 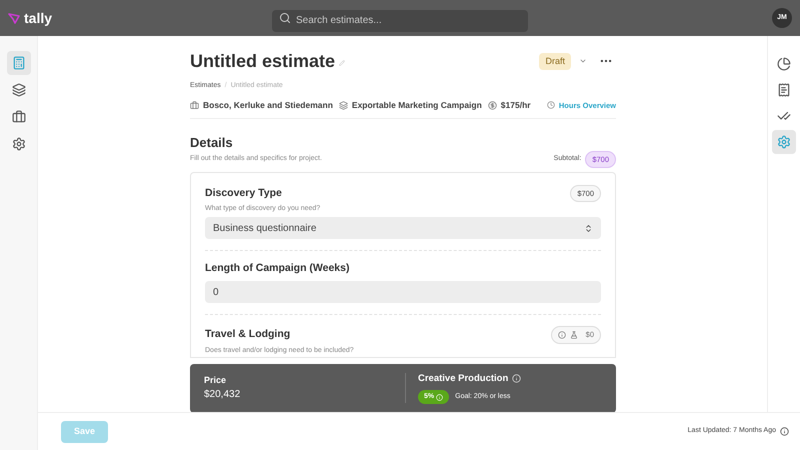 I want to click on logo-icon, so click(x=14, y=18).